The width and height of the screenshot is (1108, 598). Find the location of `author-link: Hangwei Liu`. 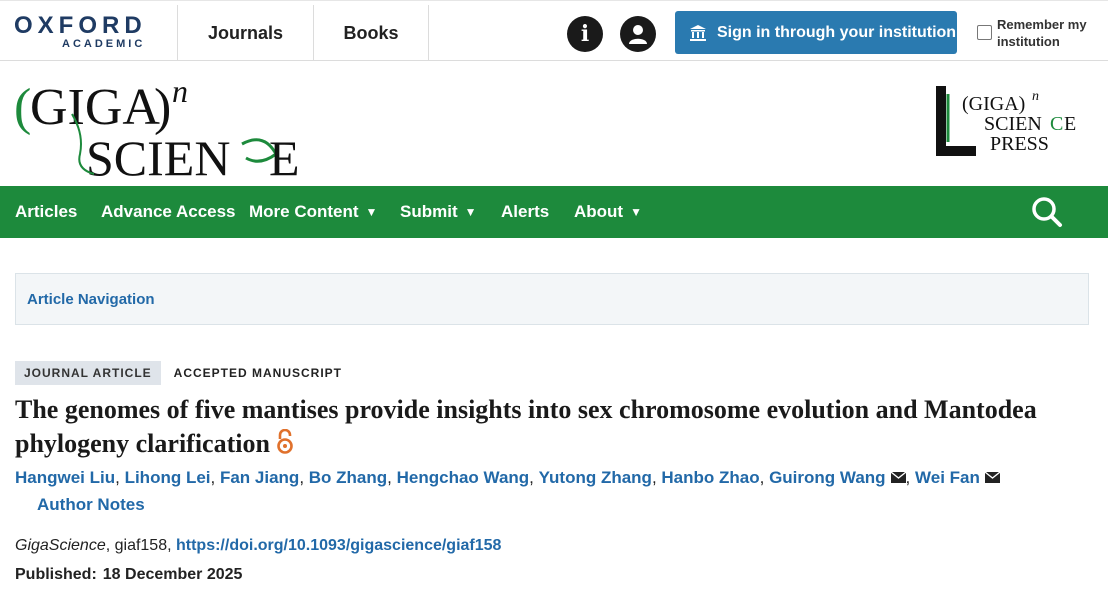

author-link: Hangwei Liu is located at coordinates (65, 477).